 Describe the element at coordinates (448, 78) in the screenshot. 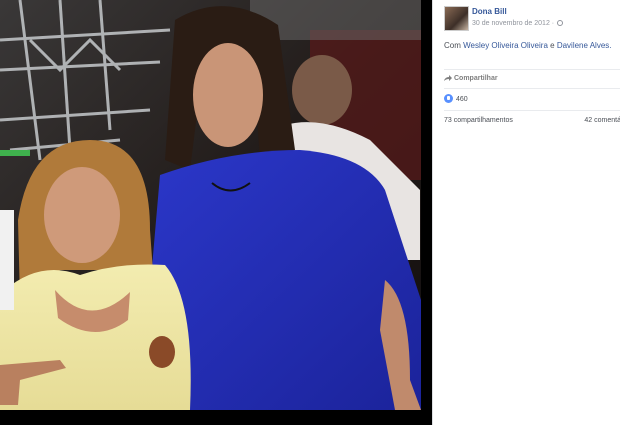

I see `share-icon` at that location.